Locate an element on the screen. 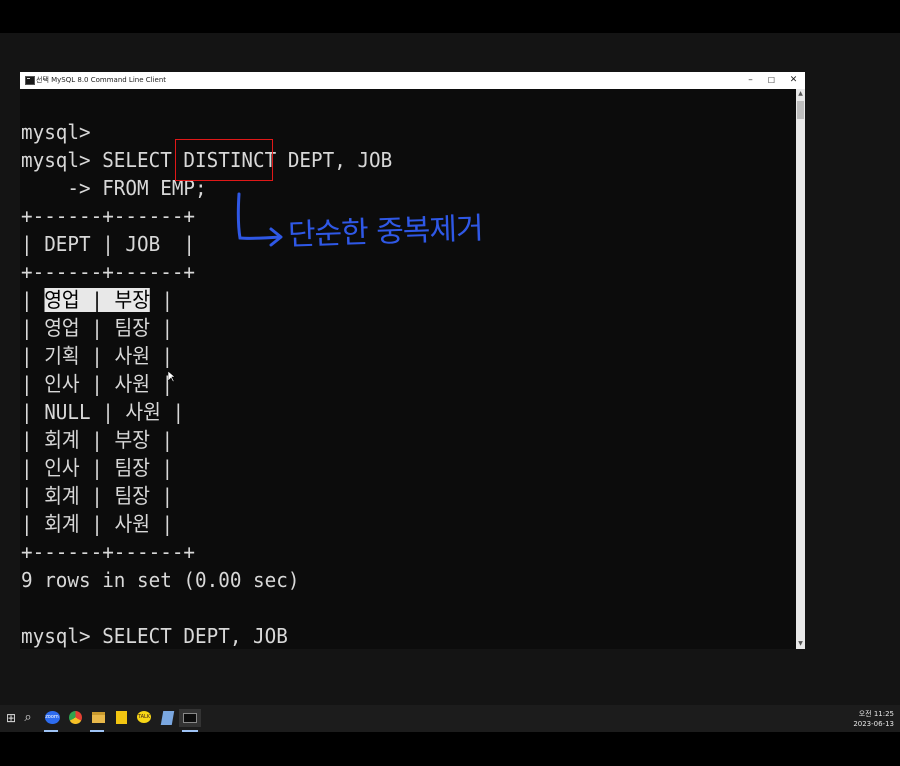  video-bottom-bar is located at coordinates (450, 749).